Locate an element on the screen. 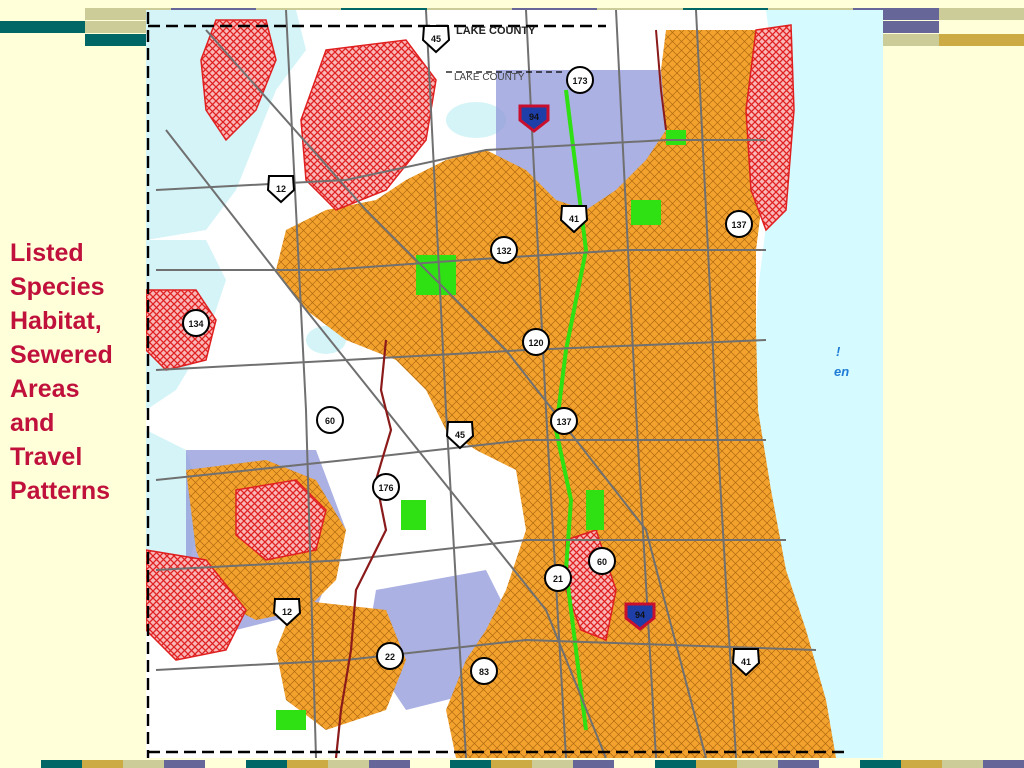 This screenshot has height=768, width=1024. route-marker-134: 134 is located at coordinates (196, 323).